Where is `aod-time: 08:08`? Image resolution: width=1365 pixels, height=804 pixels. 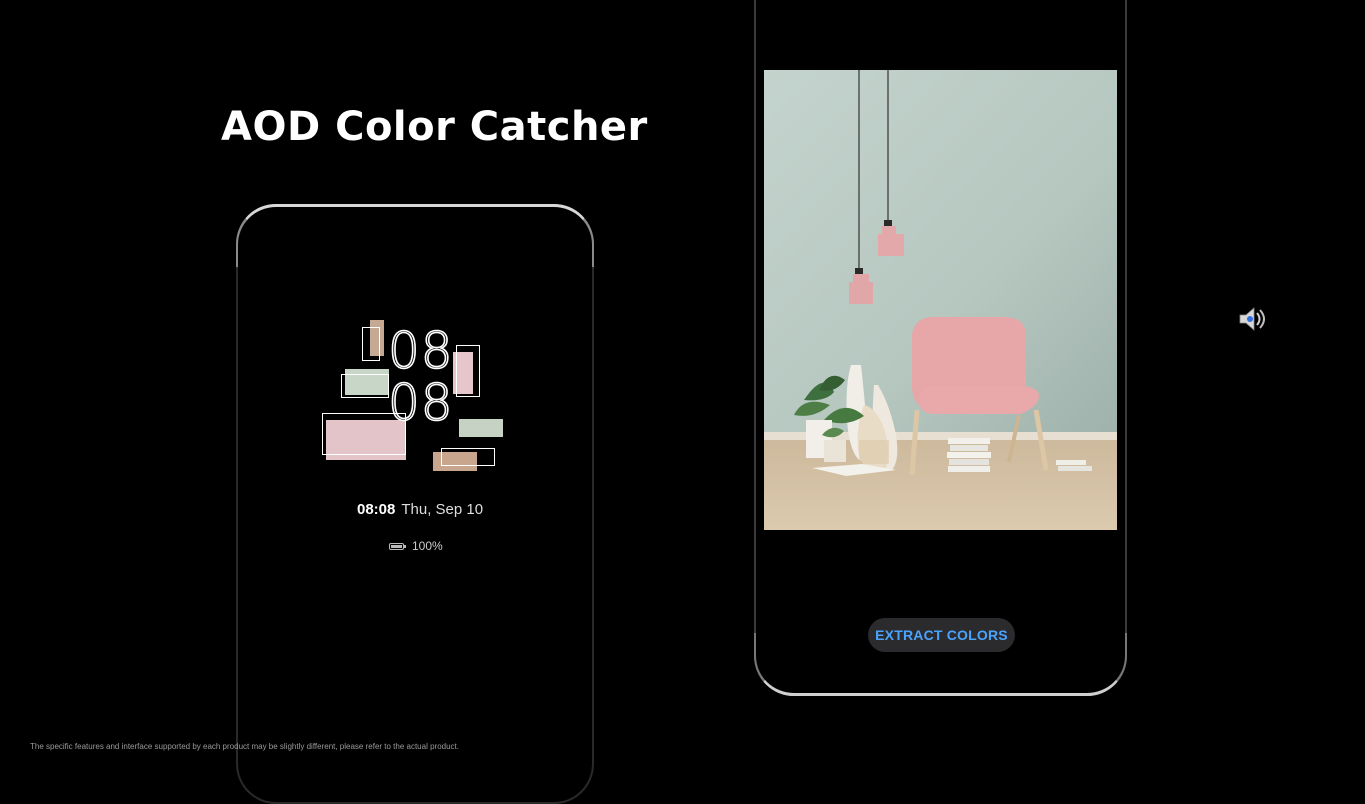 aod-time: 08:08 is located at coordinates (376, 509).